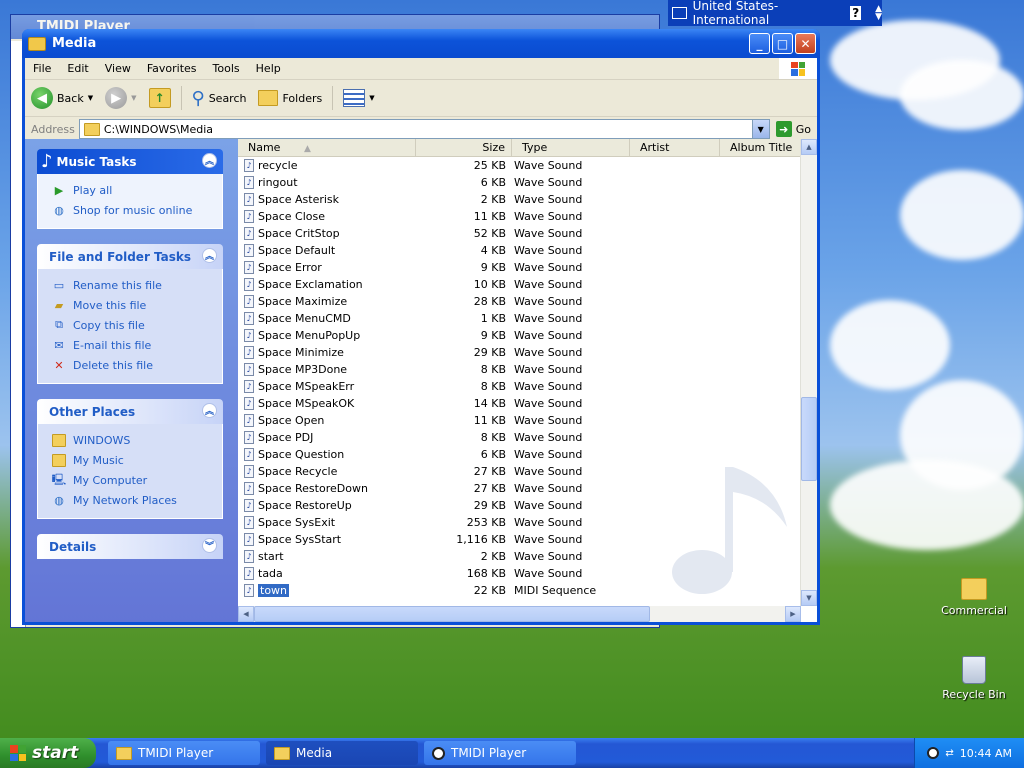  Describe the element at coordinates (327, 420) in the screenshot. I see `file-name-cell: ♪ Space Open` at that location.